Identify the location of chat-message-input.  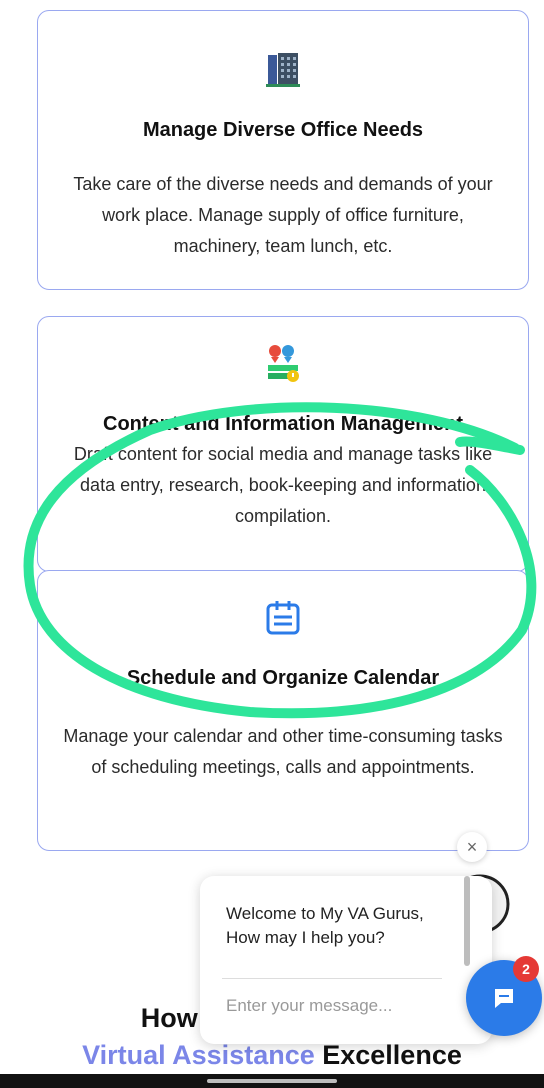
(336, 1006).